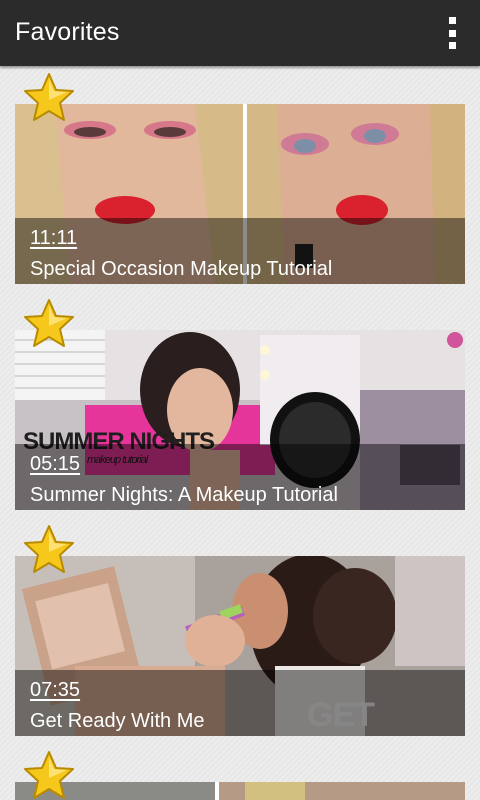  What do you see at coordinates (55, 690) in the screenshot?
I see `video-duration: 07:35` at bounding box center [55, 690].